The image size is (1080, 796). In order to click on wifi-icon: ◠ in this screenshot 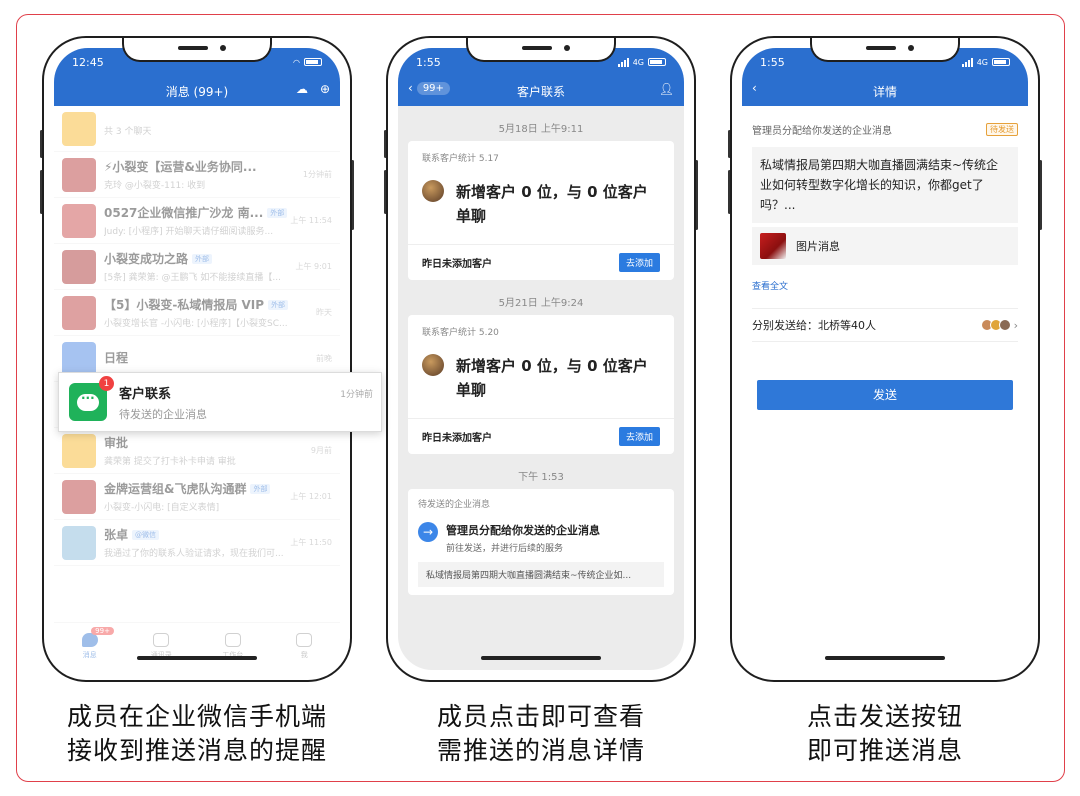, I will do `click(296, 62)`.